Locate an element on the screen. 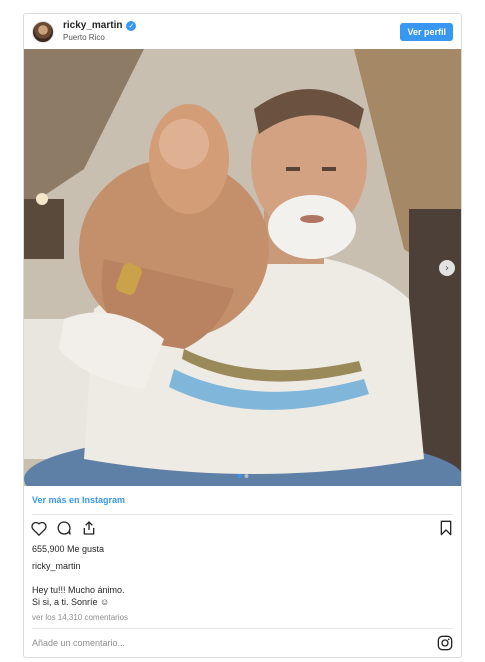 The image size is (485, 662). like-heart-icon is located at coordinates (39, 528).